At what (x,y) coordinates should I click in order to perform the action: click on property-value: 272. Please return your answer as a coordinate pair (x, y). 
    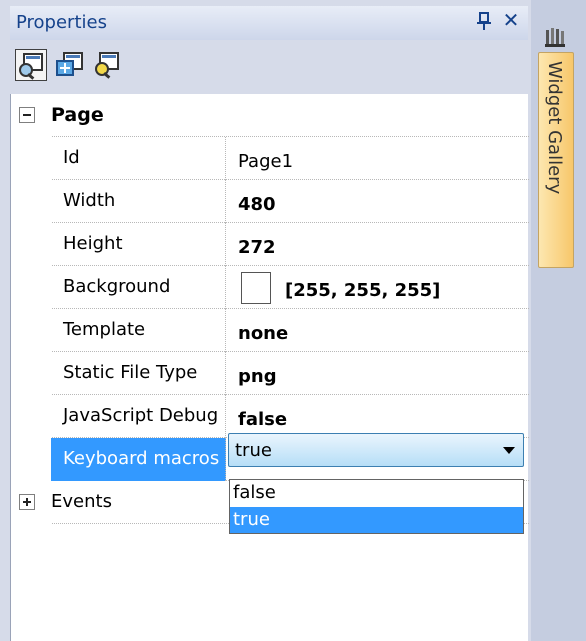
    Looking at the image, I should click on (378, 244).